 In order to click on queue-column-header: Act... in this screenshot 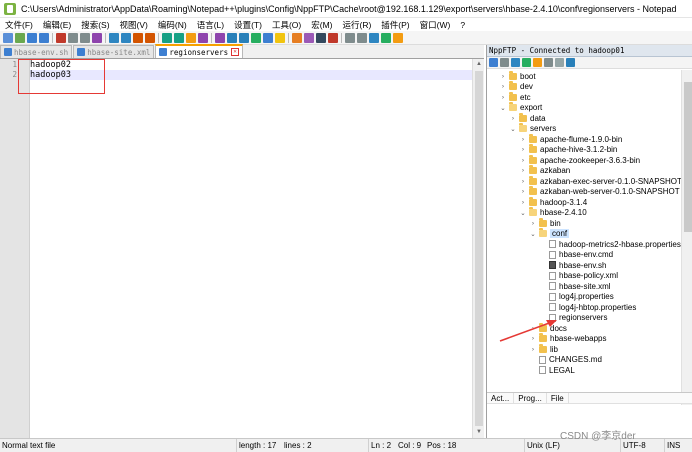, I will do `click(501, 398)`.